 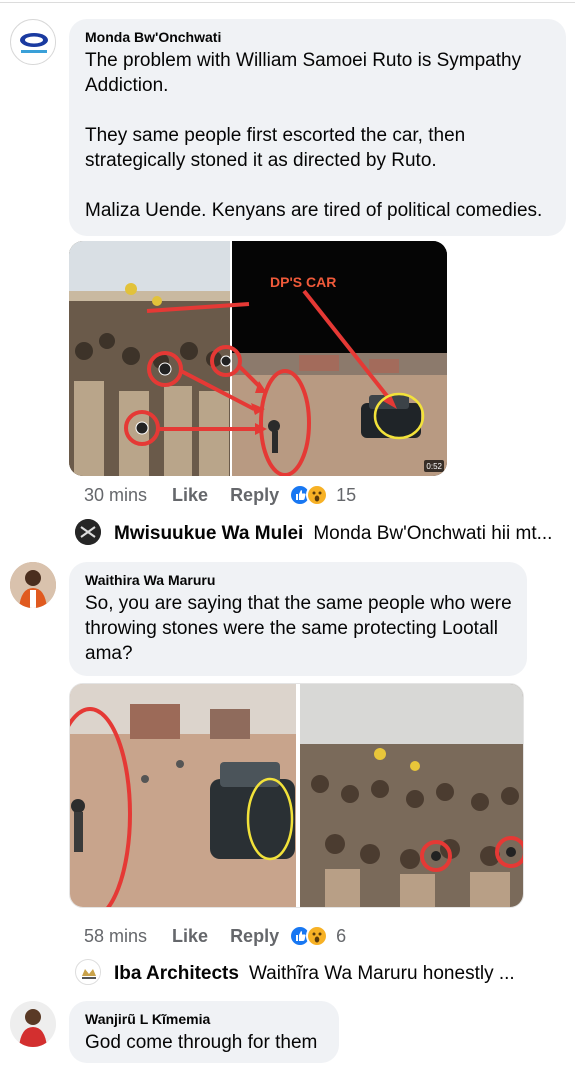 I want to click on comment-author: Monda Bw'Onchwati, so click(x=318, y=37).